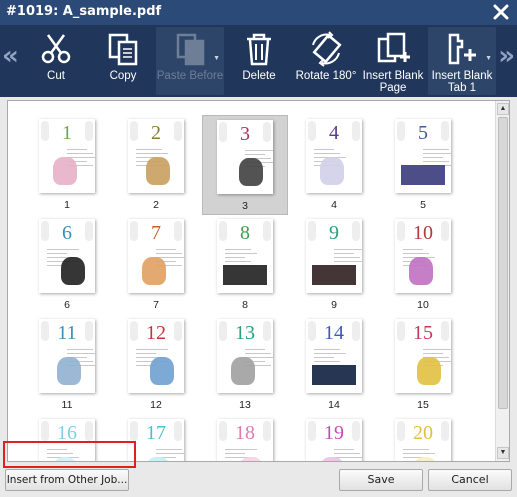 This screenshot has height=497, width=517. What do you see at coordinates (503, 453) in the screenshot?
I see `scroll-down-button: ▼` at bounding box center [503, 453].